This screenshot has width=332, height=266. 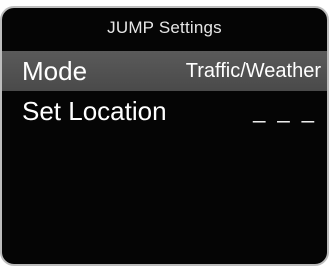 I want to click on menu-item-value: _ _ _, so click(x=285, y=110).